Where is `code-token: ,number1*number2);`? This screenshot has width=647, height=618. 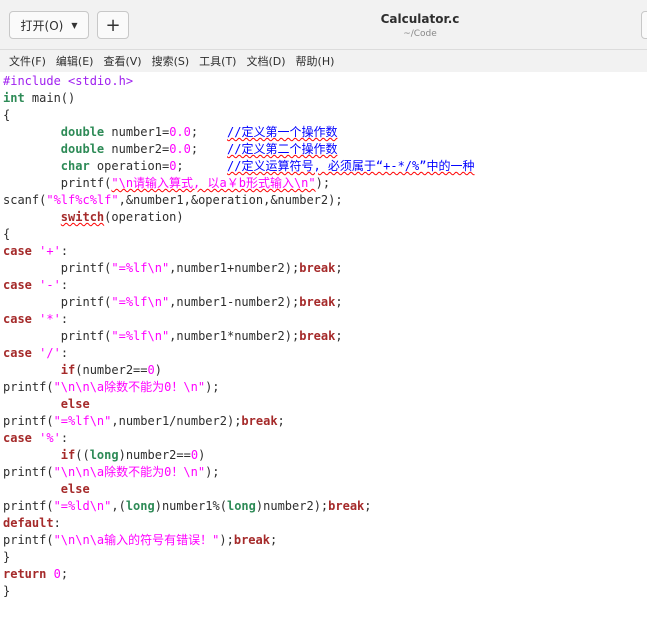
code-token: ,number1*number2); is located at coordinates (234, 336).